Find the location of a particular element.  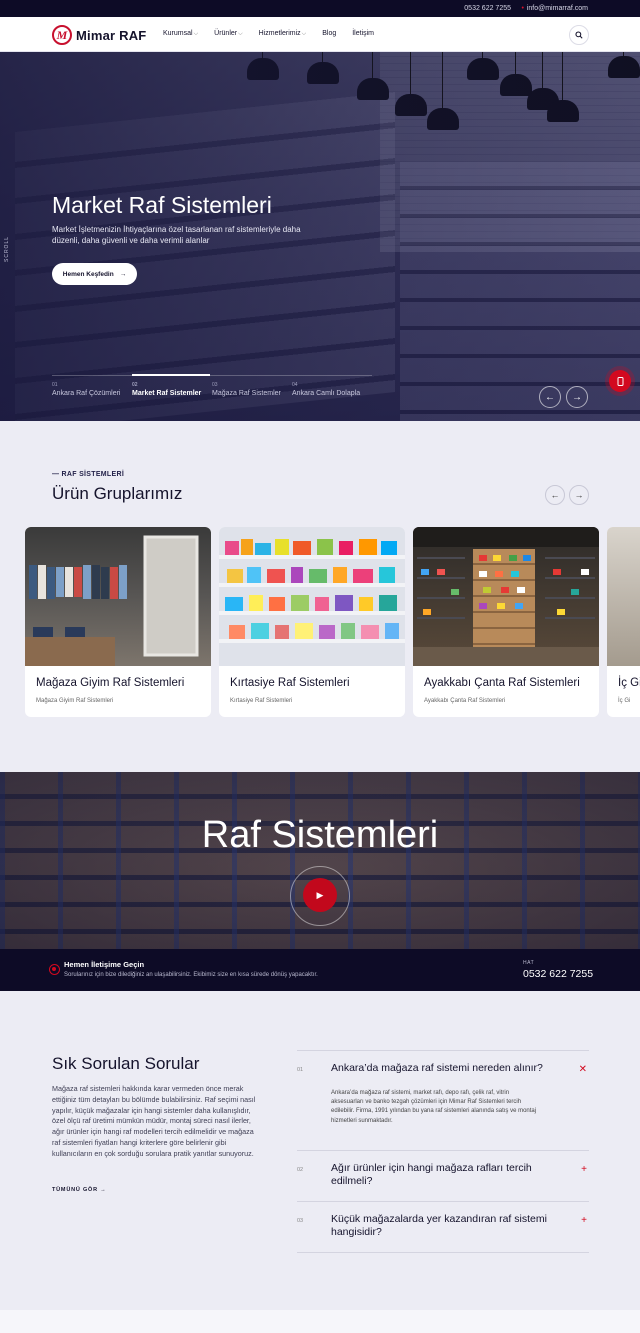

slide-num: 03 is located at coordinates (215, 385).